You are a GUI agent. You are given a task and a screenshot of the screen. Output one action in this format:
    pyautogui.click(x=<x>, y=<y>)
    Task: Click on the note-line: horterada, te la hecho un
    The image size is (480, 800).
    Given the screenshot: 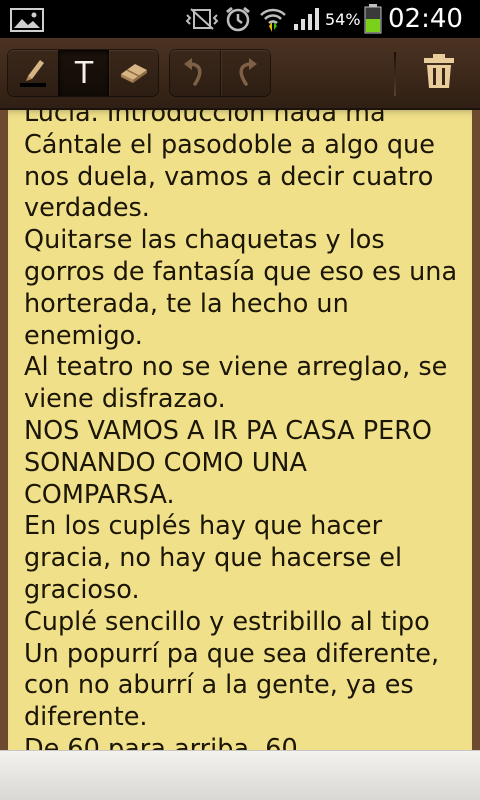 What is the action you would take?
    pyautogui.click(x=186, y=303)
    